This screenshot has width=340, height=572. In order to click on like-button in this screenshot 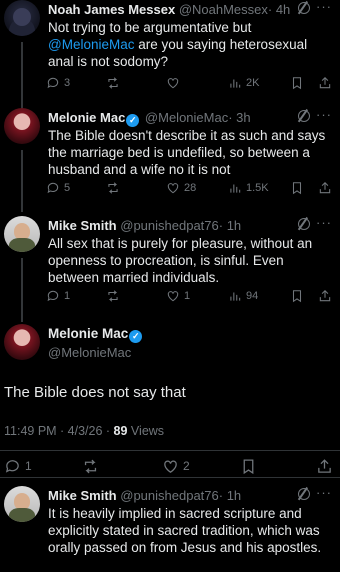, I will do `click(173, 83)`.